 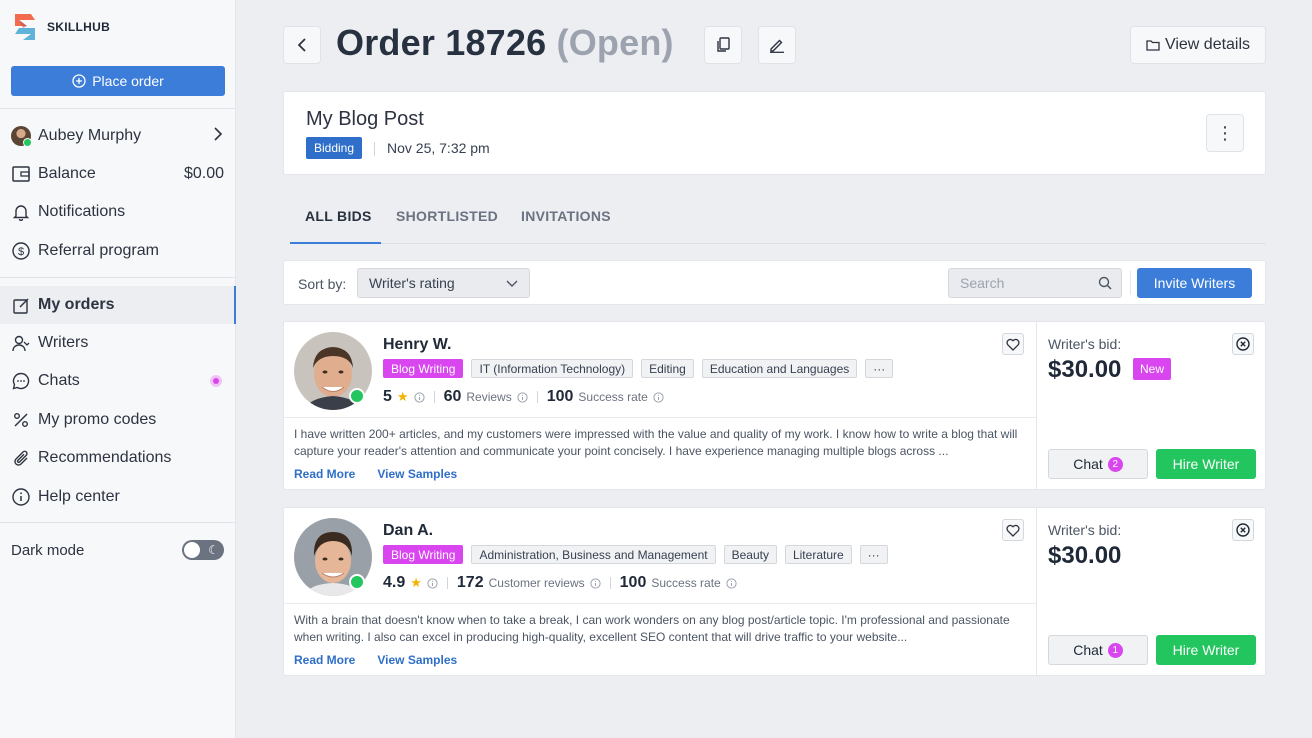 What do you see at coordinates (118, 136) in the screenshot?
I see `sidebar-item-profile: Aubey Murphy` at bounding box center [118, 136].